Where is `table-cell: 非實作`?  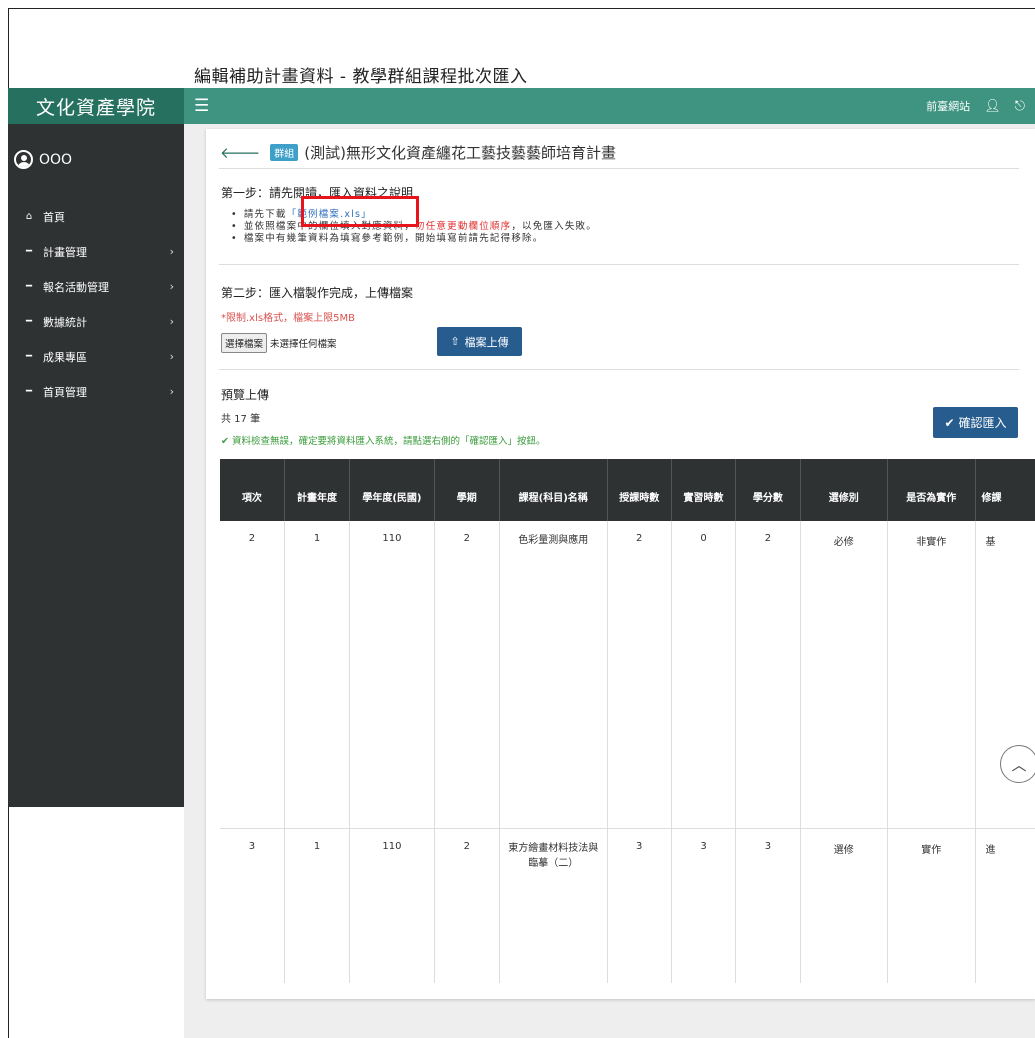 table-cell: 非實作 is located at coordinates (931, 674).